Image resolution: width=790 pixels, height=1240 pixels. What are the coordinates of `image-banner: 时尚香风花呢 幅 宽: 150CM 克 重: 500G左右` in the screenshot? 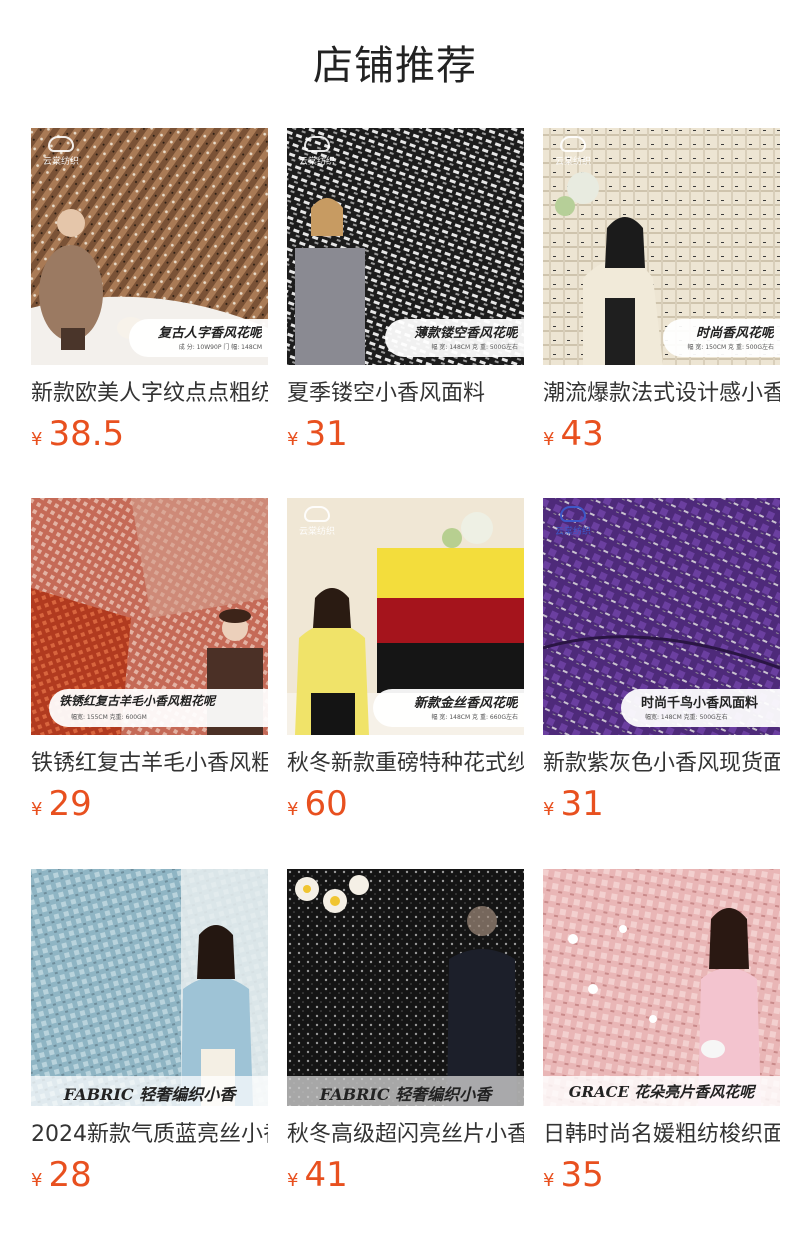 It's located at (721, 338).